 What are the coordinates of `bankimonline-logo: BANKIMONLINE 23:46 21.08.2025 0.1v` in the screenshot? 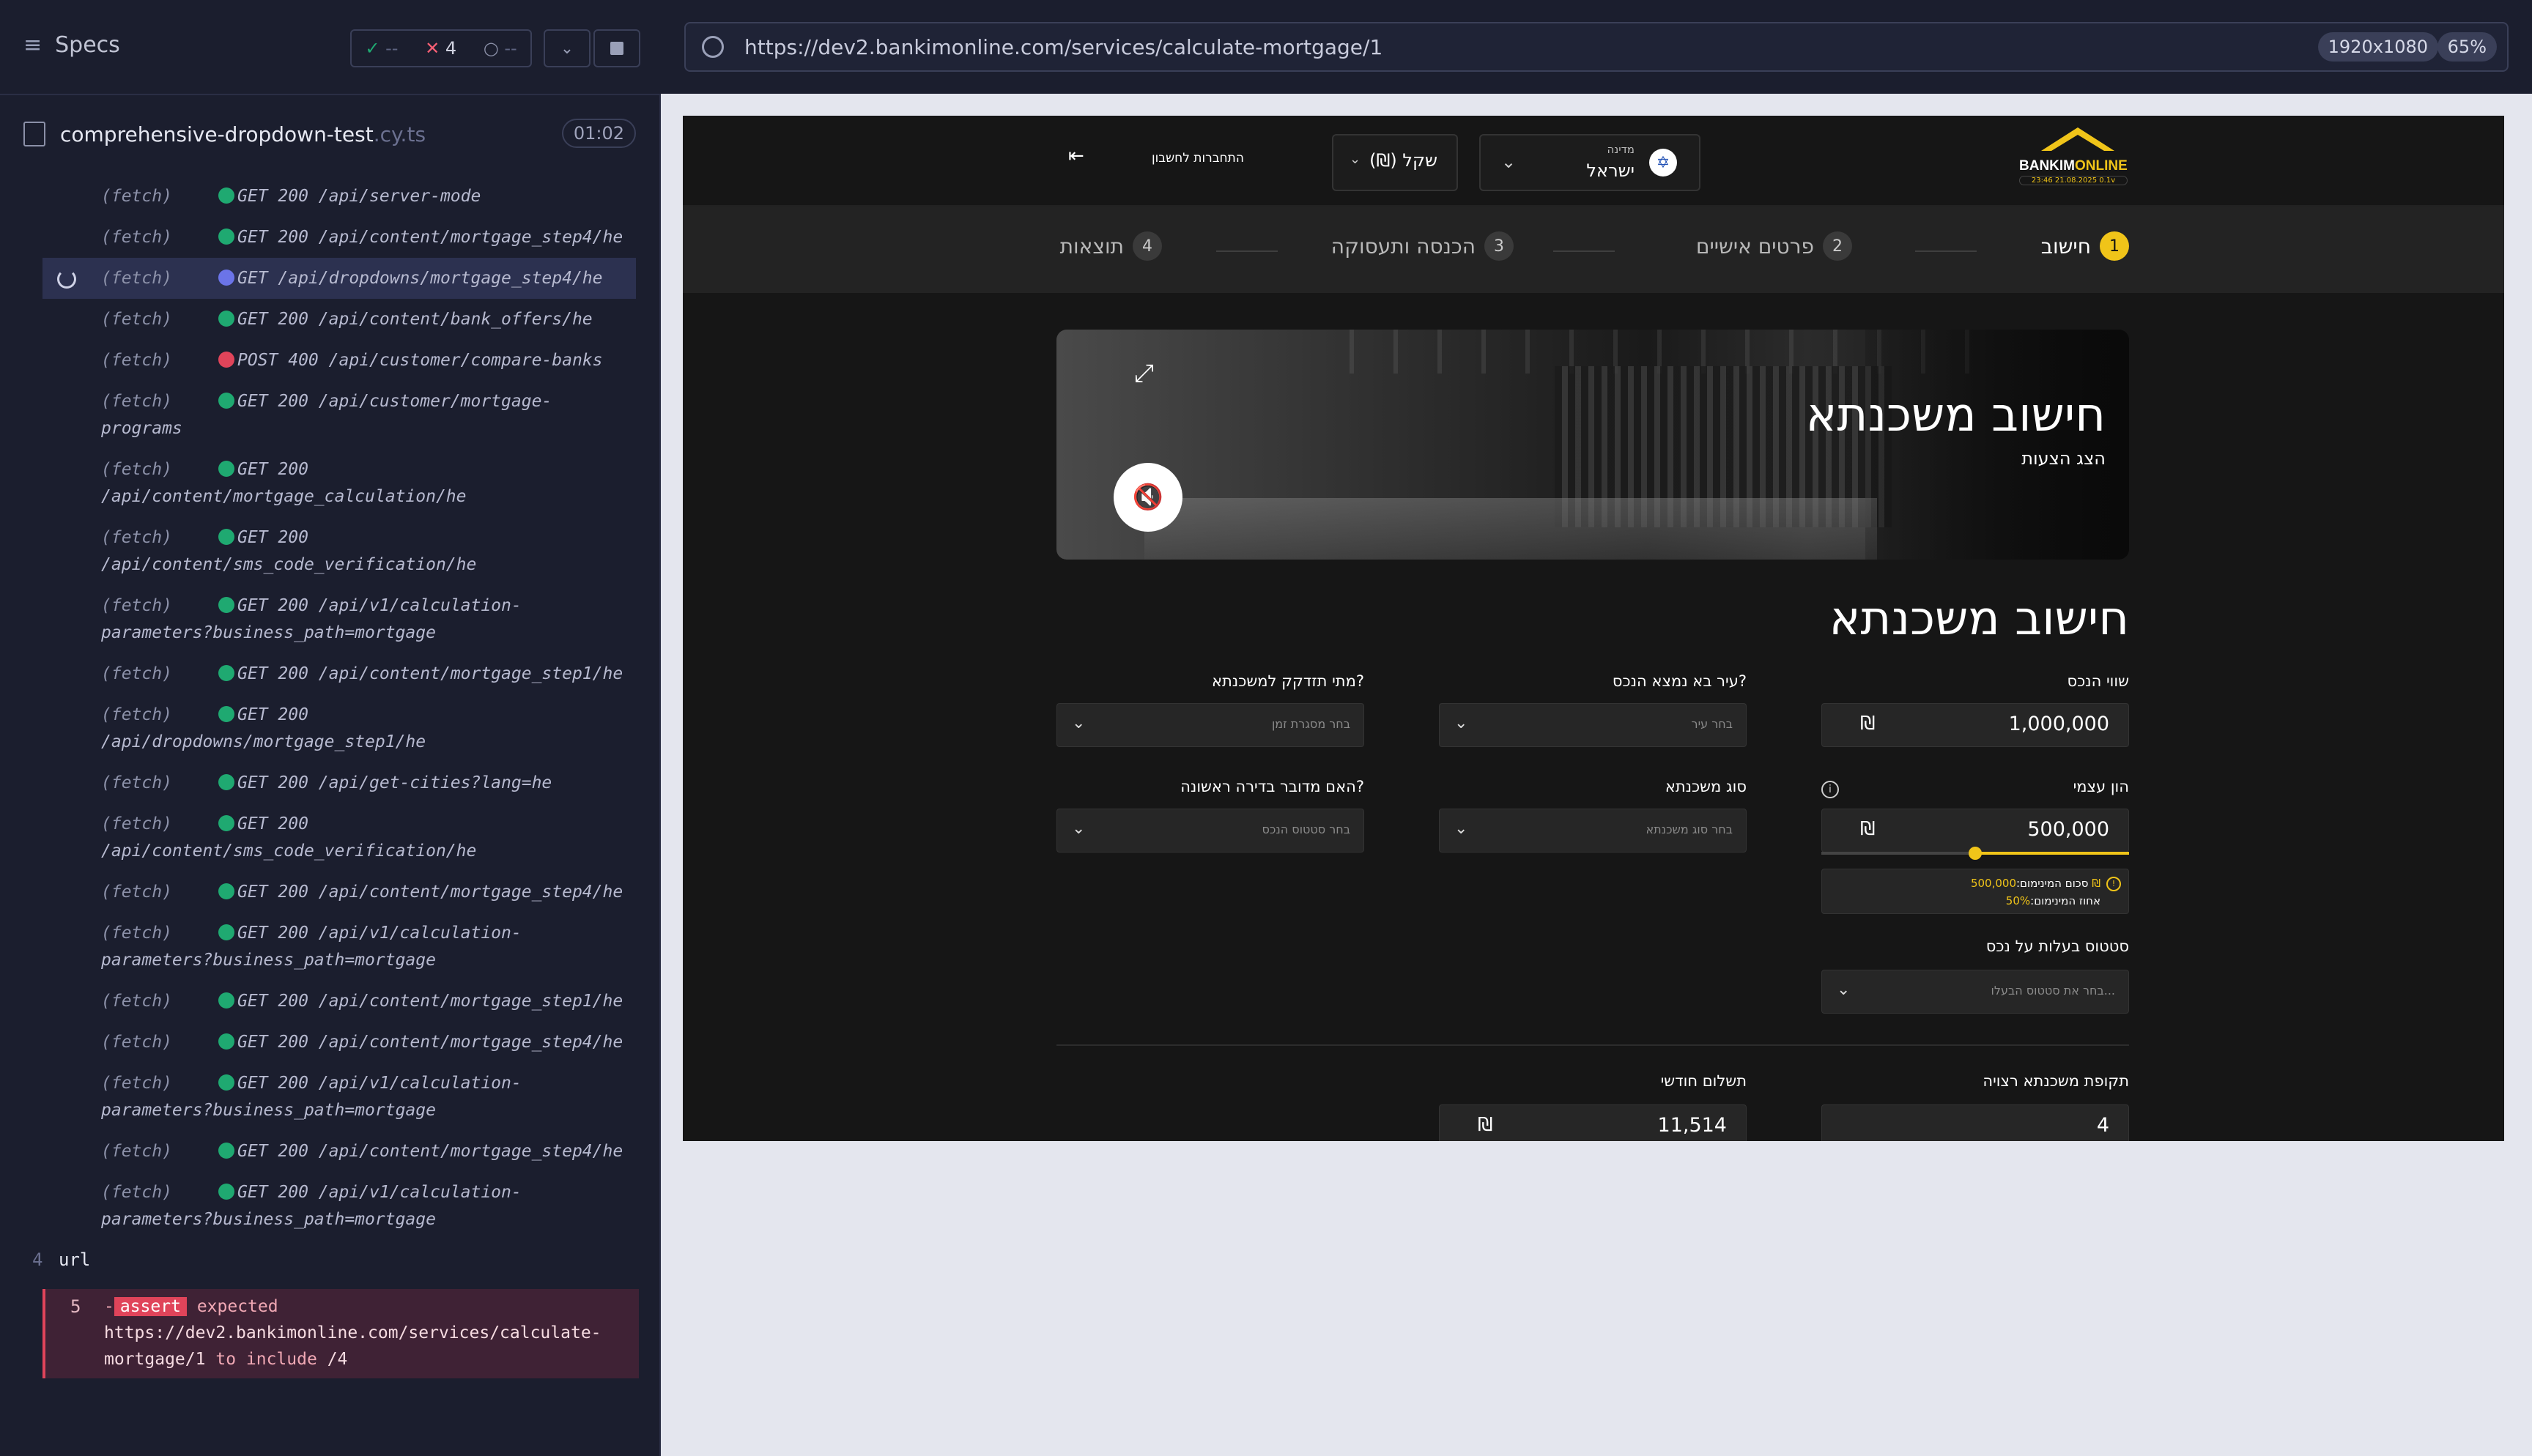 It's located at (2073, 161).